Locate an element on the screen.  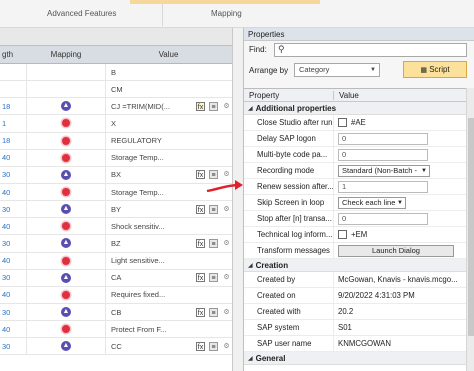
table-row: 30 ▲ BZ fx ≡ ⚙ is located at coordinates (116, 244).